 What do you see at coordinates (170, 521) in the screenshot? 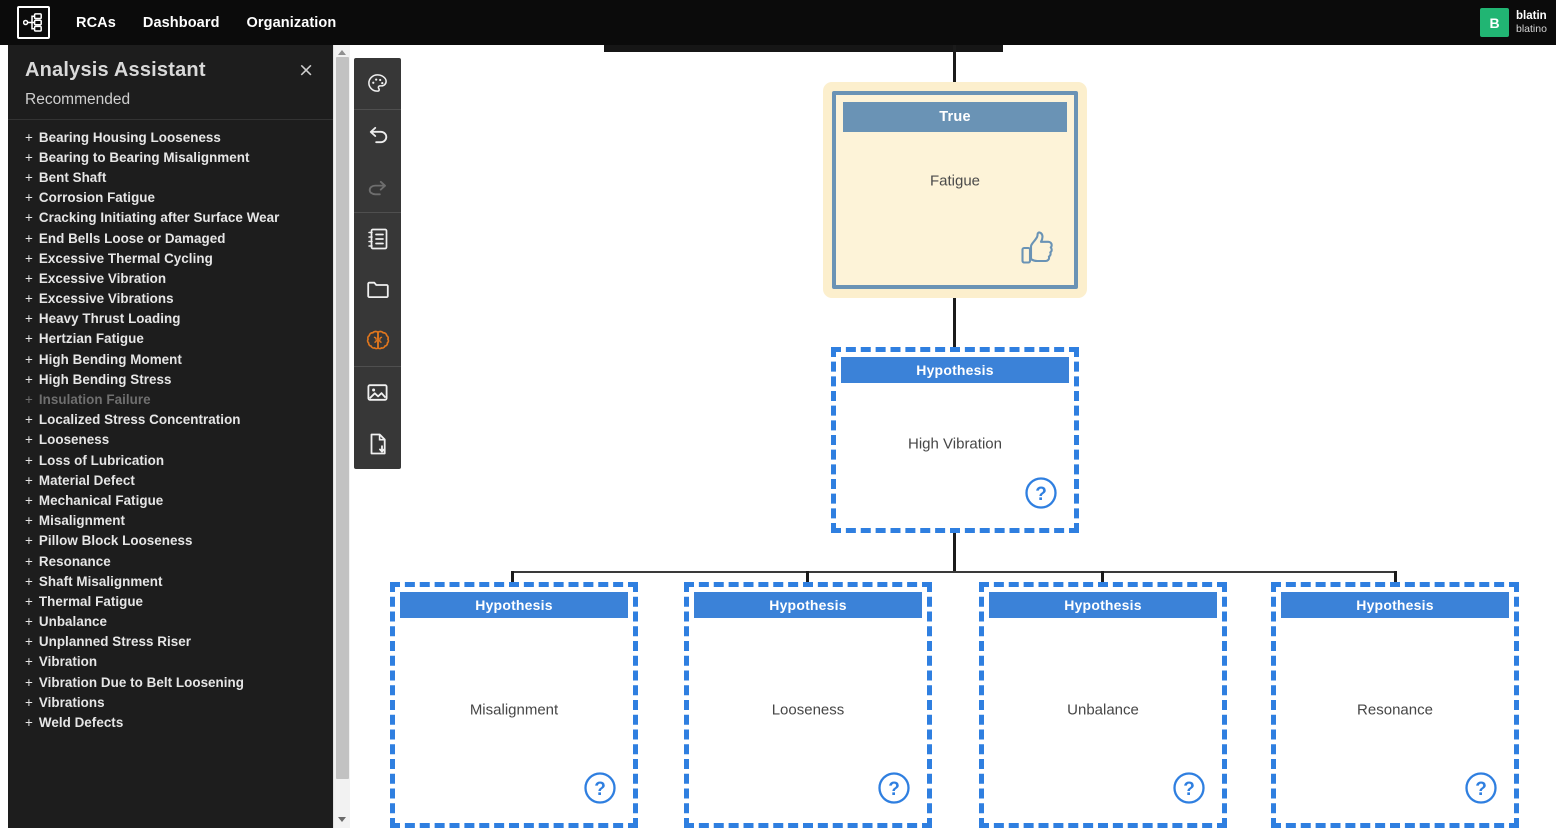
I see `recommended-item: + Misalignment` at bounding box center [170, 521].